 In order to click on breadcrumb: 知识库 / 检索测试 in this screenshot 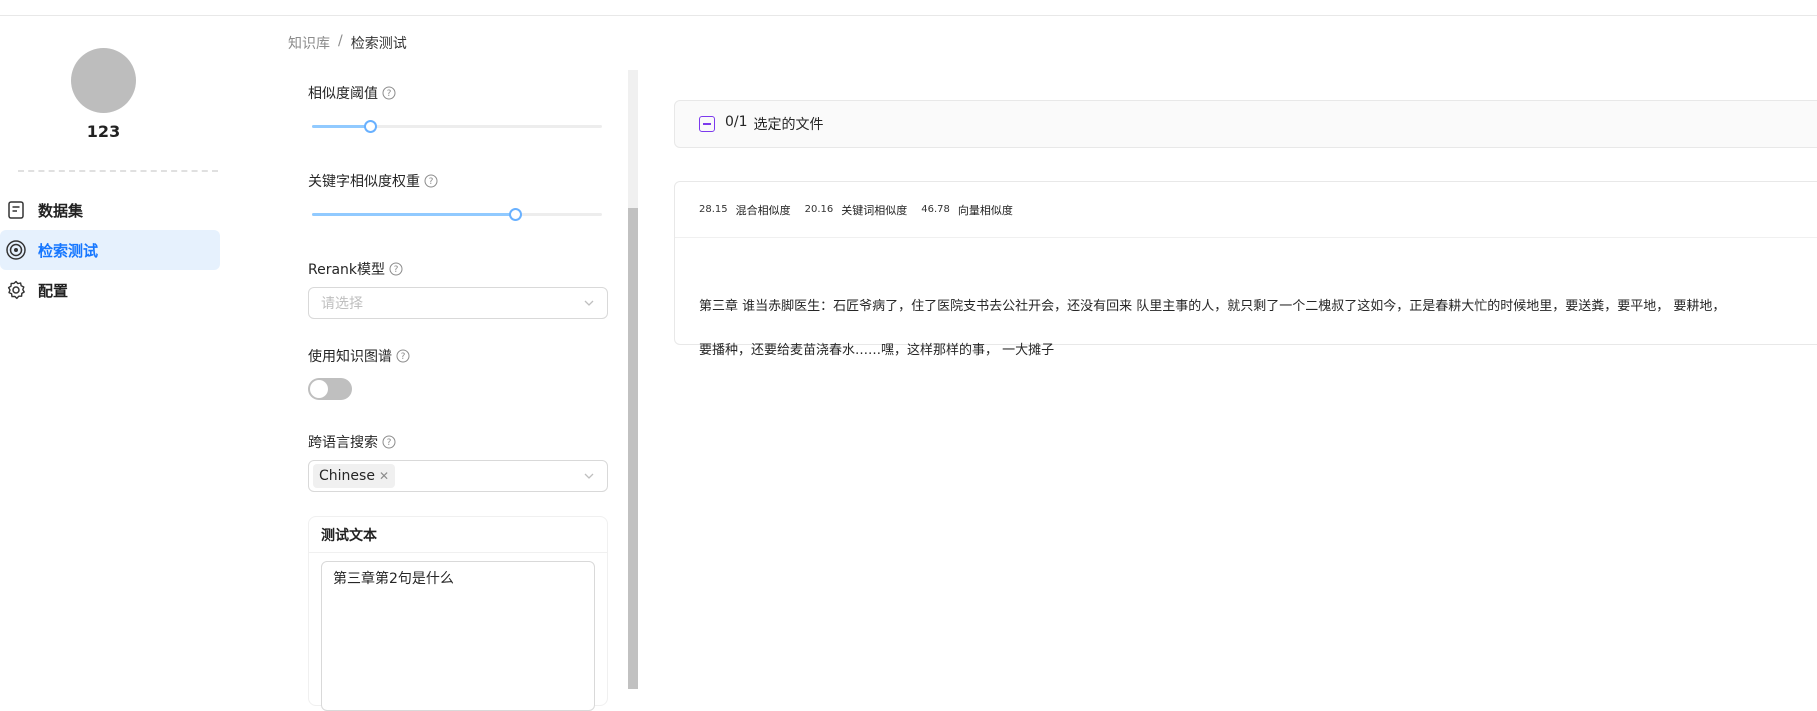, I will do `click(347, 43)`.